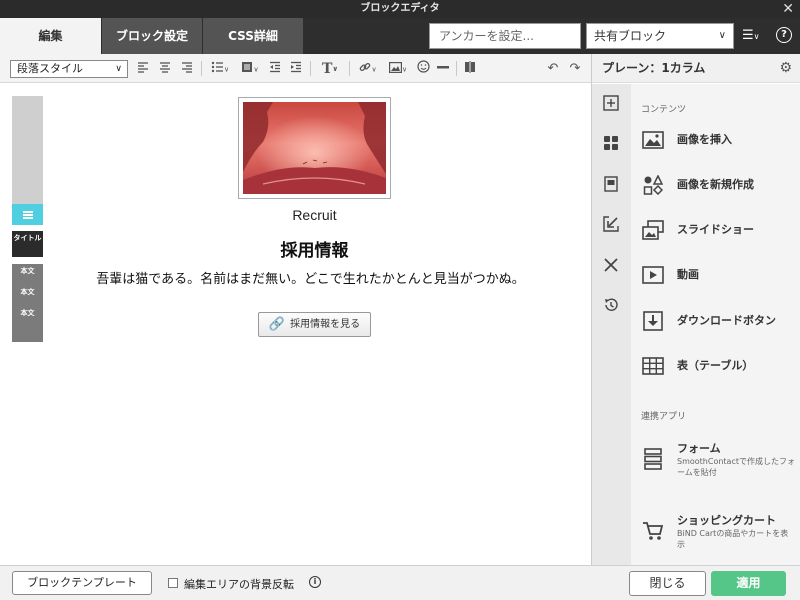 Image resolution: width=800 pixels, height=600 pixels. Describe the element at coordinates (667, 583) in the screenshot. I see `close-button: 閉じる` at that location.